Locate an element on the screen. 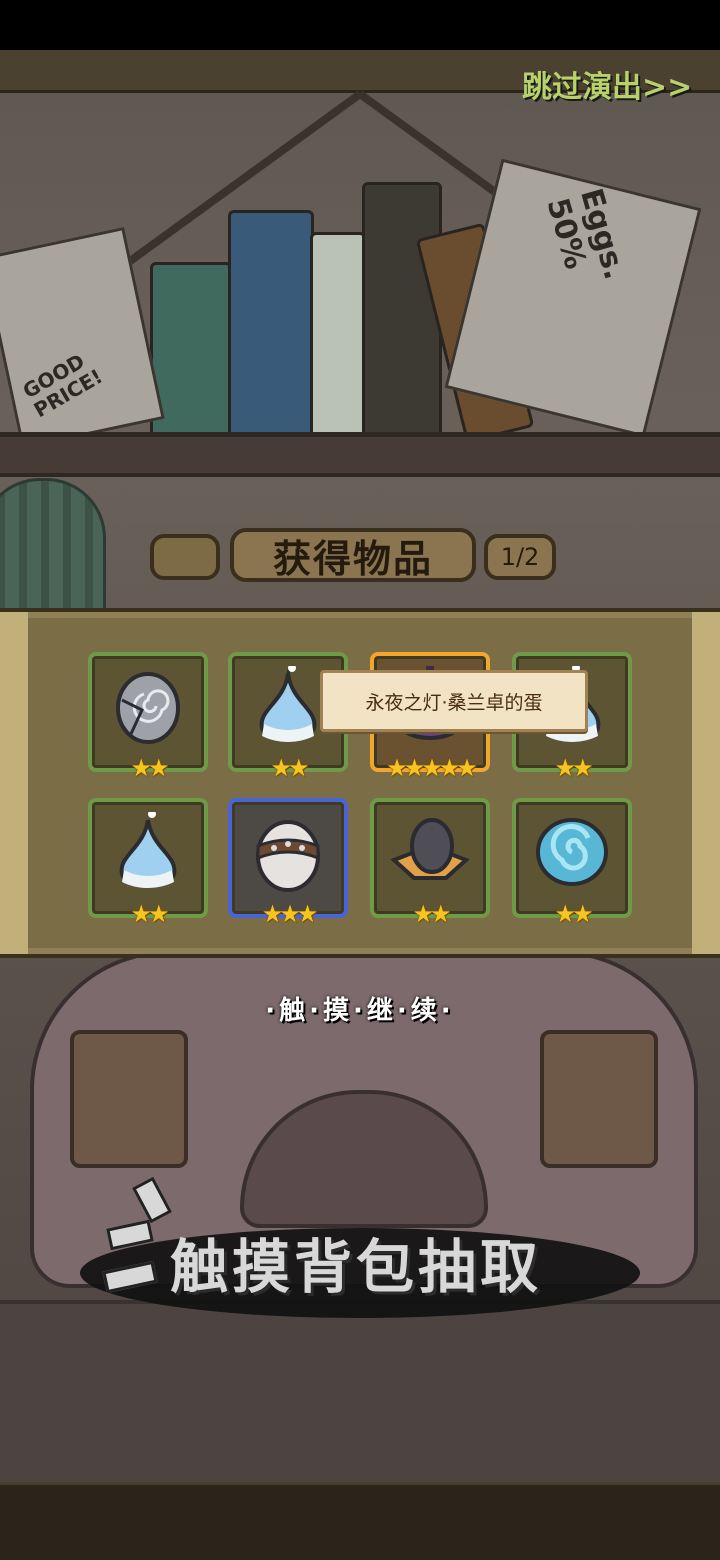  floor is located at coordinates (360, 1393).